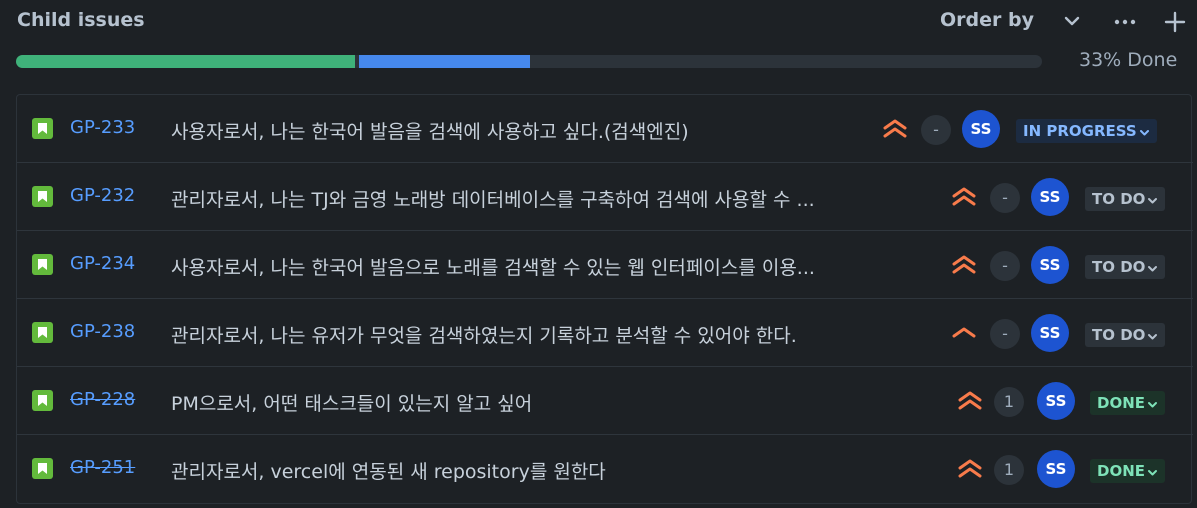 This screenshot has height=508, width=1197. I want to click on issue-key-link: GP-234, so click(102, 263).